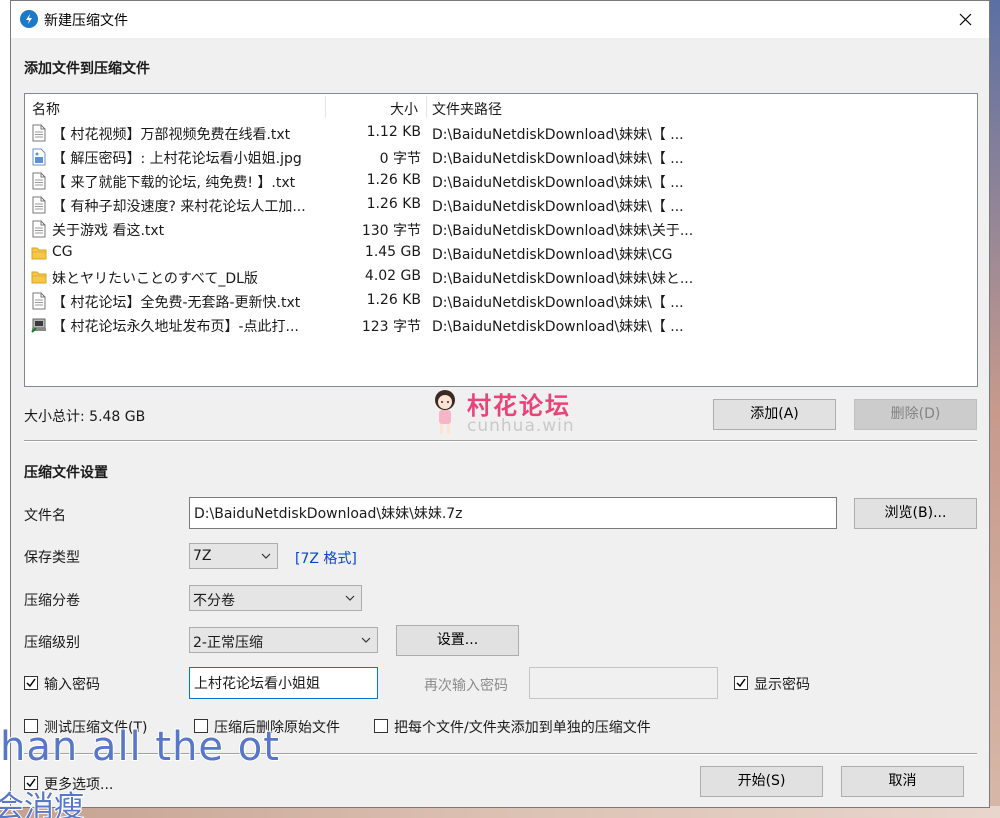  Describe the element at coordinates (108, 231) in the screenshot. I see `file-name: 关于游戏 看这.txt` at that location.